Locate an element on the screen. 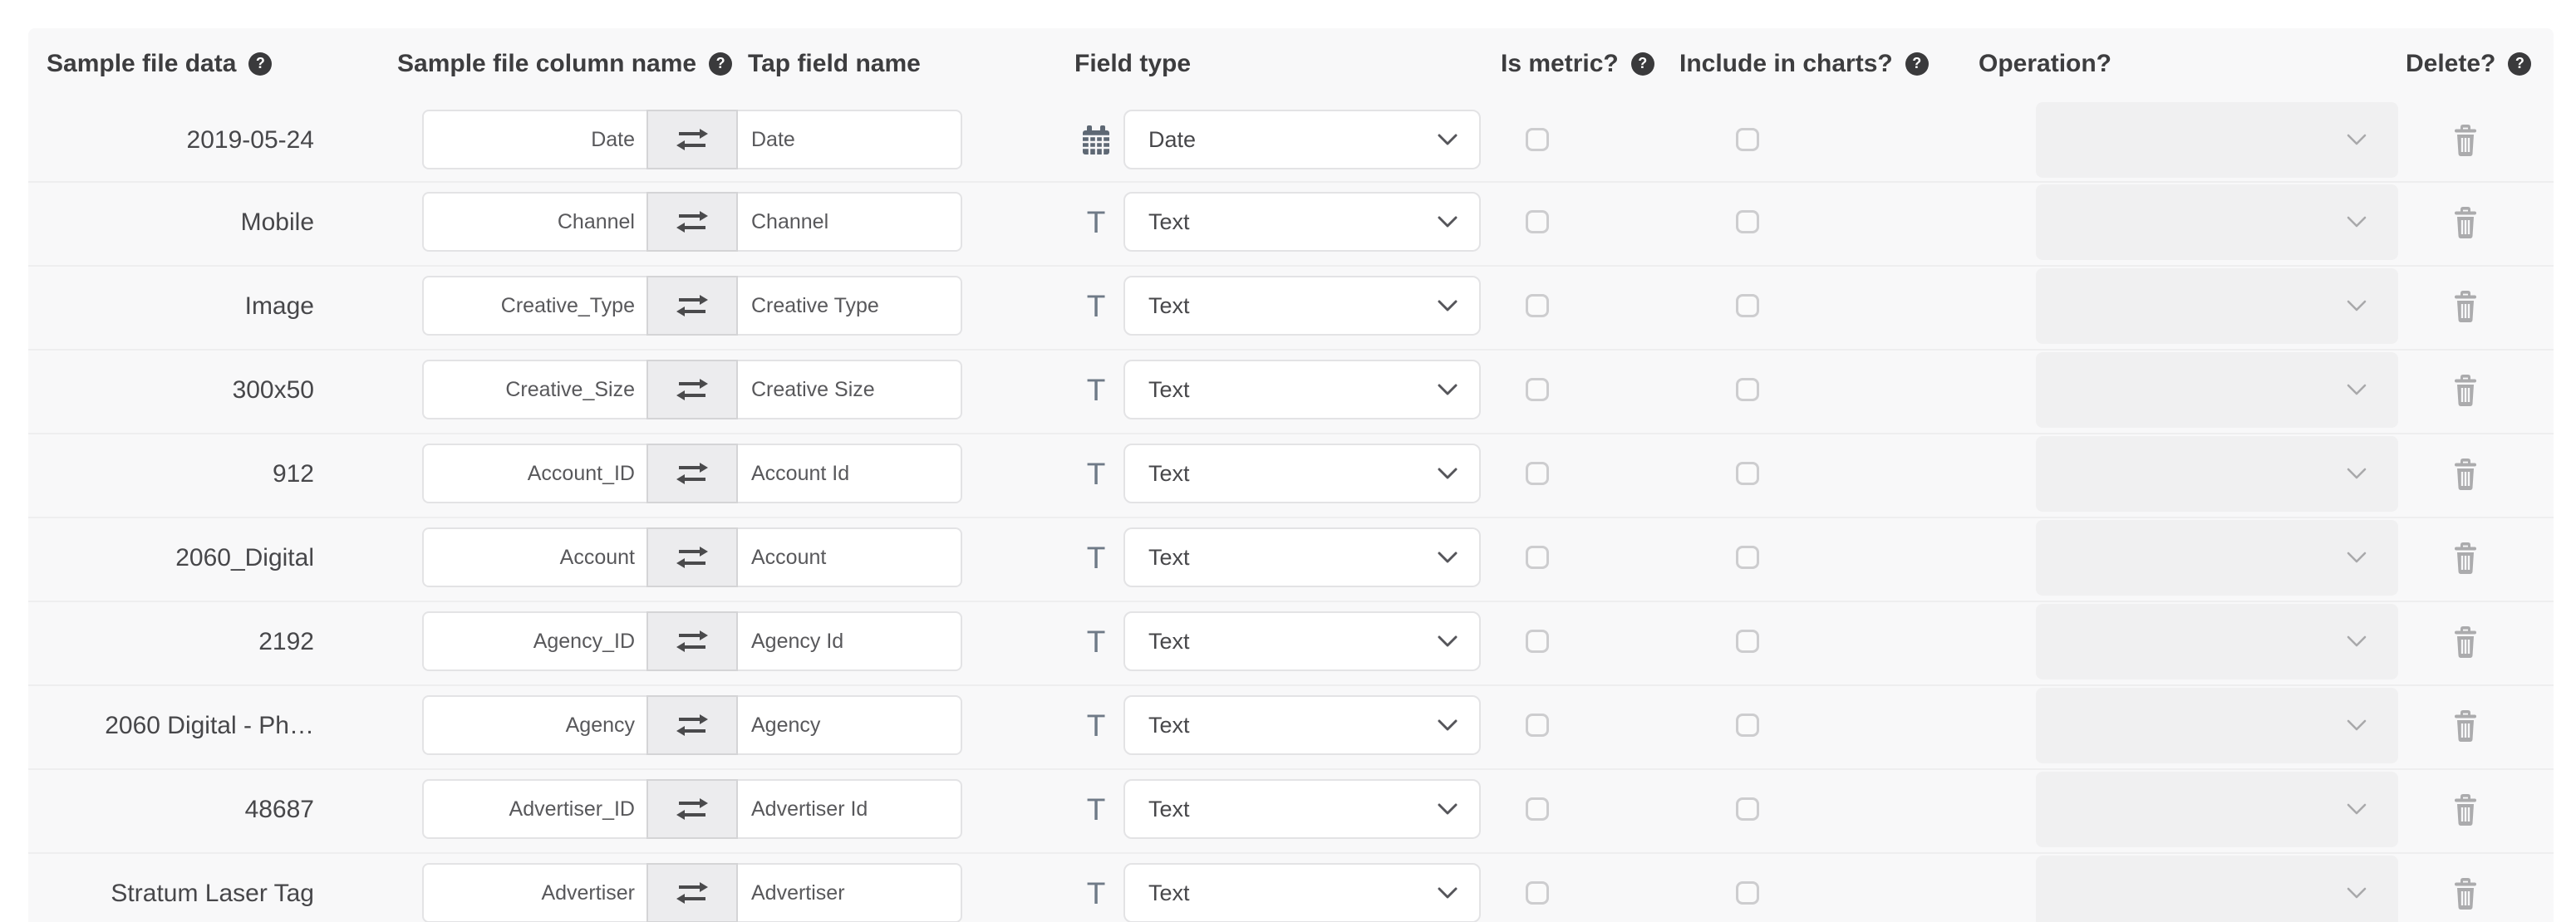 This screenshot has height=922, width=2576. field-type-select: Date is located at coordinates (1302, 139).